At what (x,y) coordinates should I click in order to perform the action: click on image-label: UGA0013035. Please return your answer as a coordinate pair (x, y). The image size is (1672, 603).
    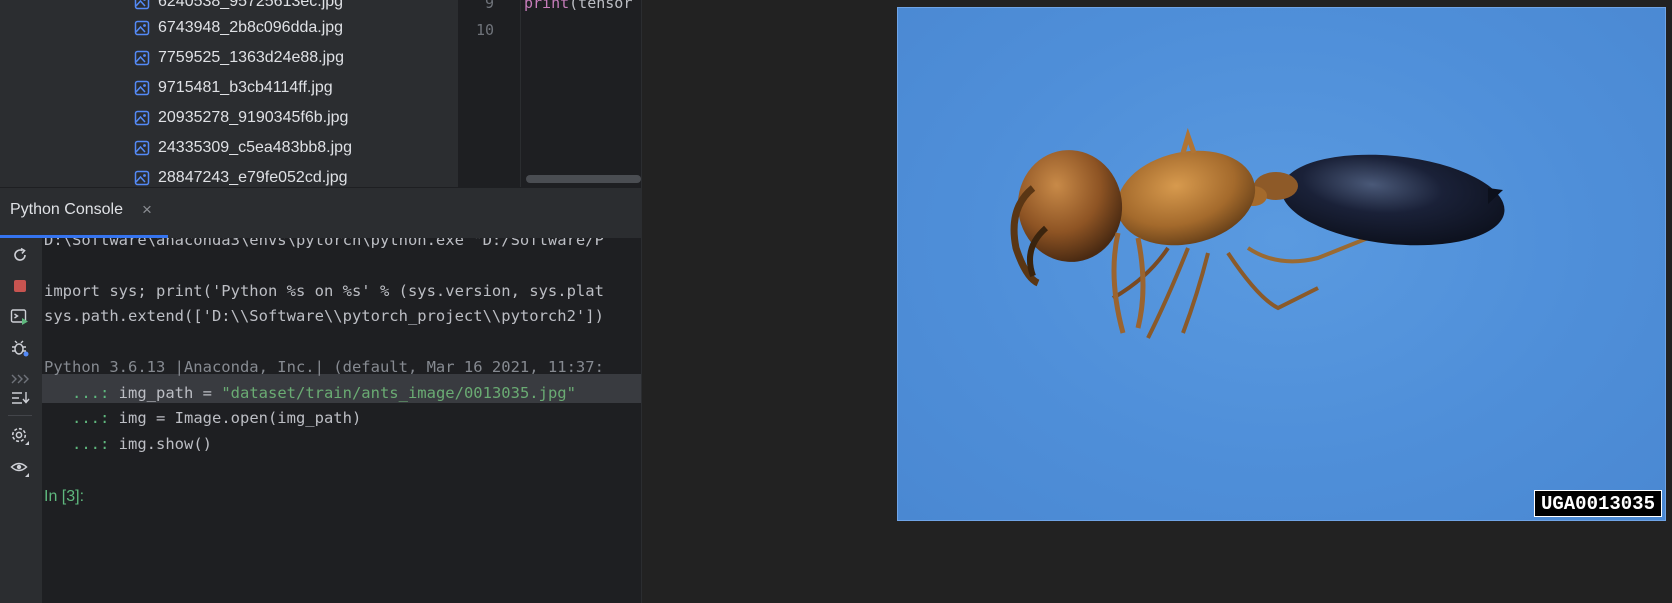
    Looking at the image, I should click on (1597, 503).